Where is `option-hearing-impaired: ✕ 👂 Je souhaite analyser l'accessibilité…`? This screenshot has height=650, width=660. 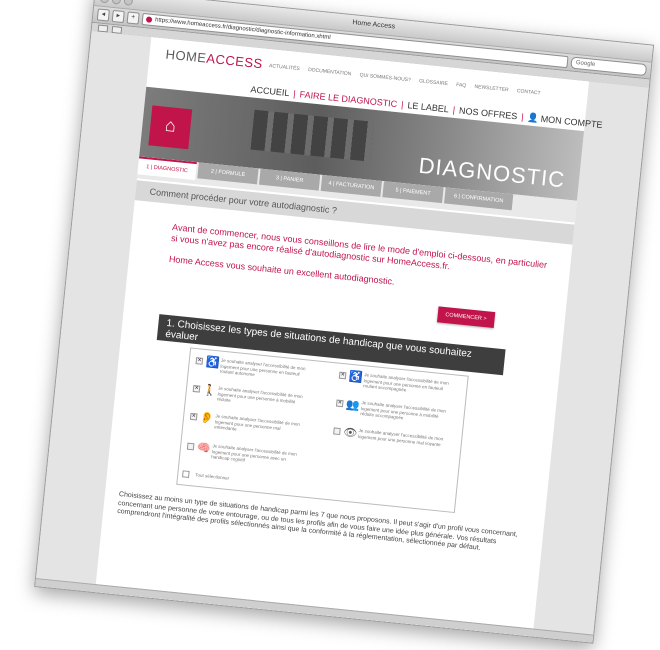 option-hearing-impaired: ✕ 👂 Je souhaite analyser l'accessibilité… is located at coordinates (249, 421).